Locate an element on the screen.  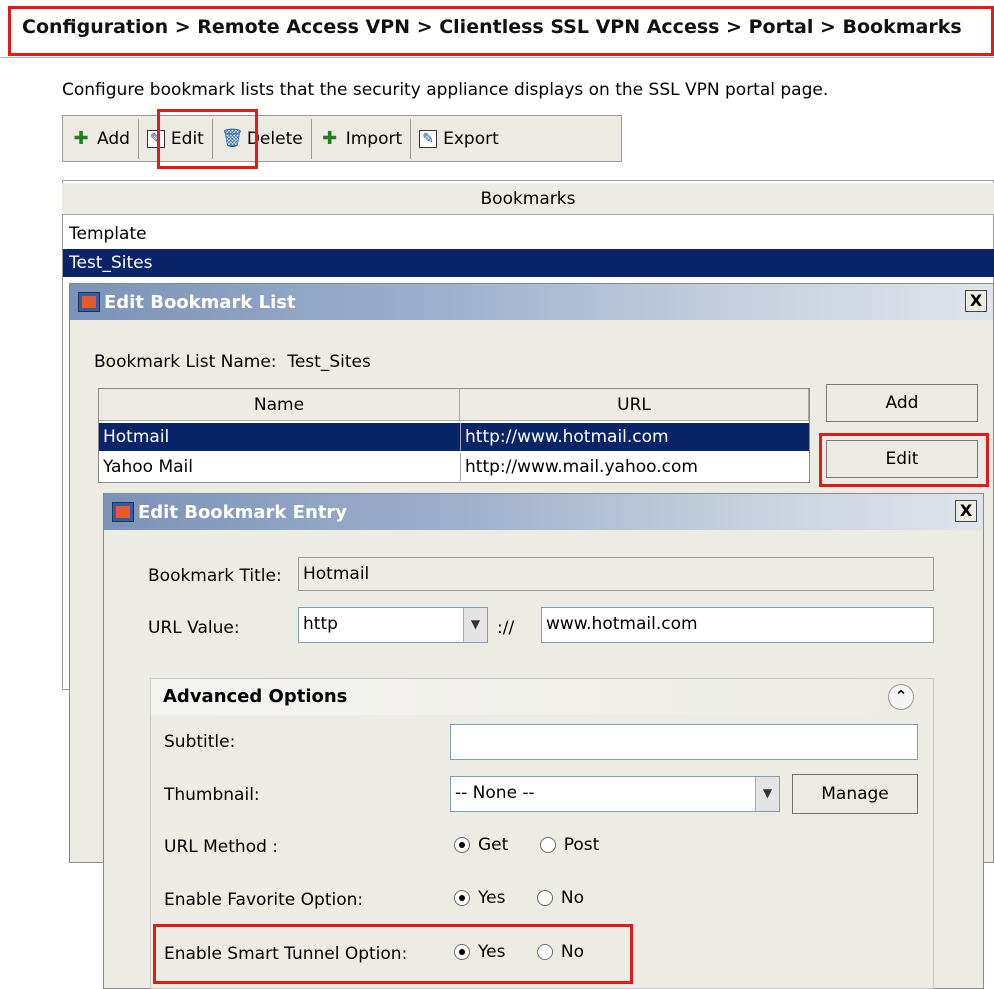
export-button: ✎ Export is located at coordinates (459, 139).